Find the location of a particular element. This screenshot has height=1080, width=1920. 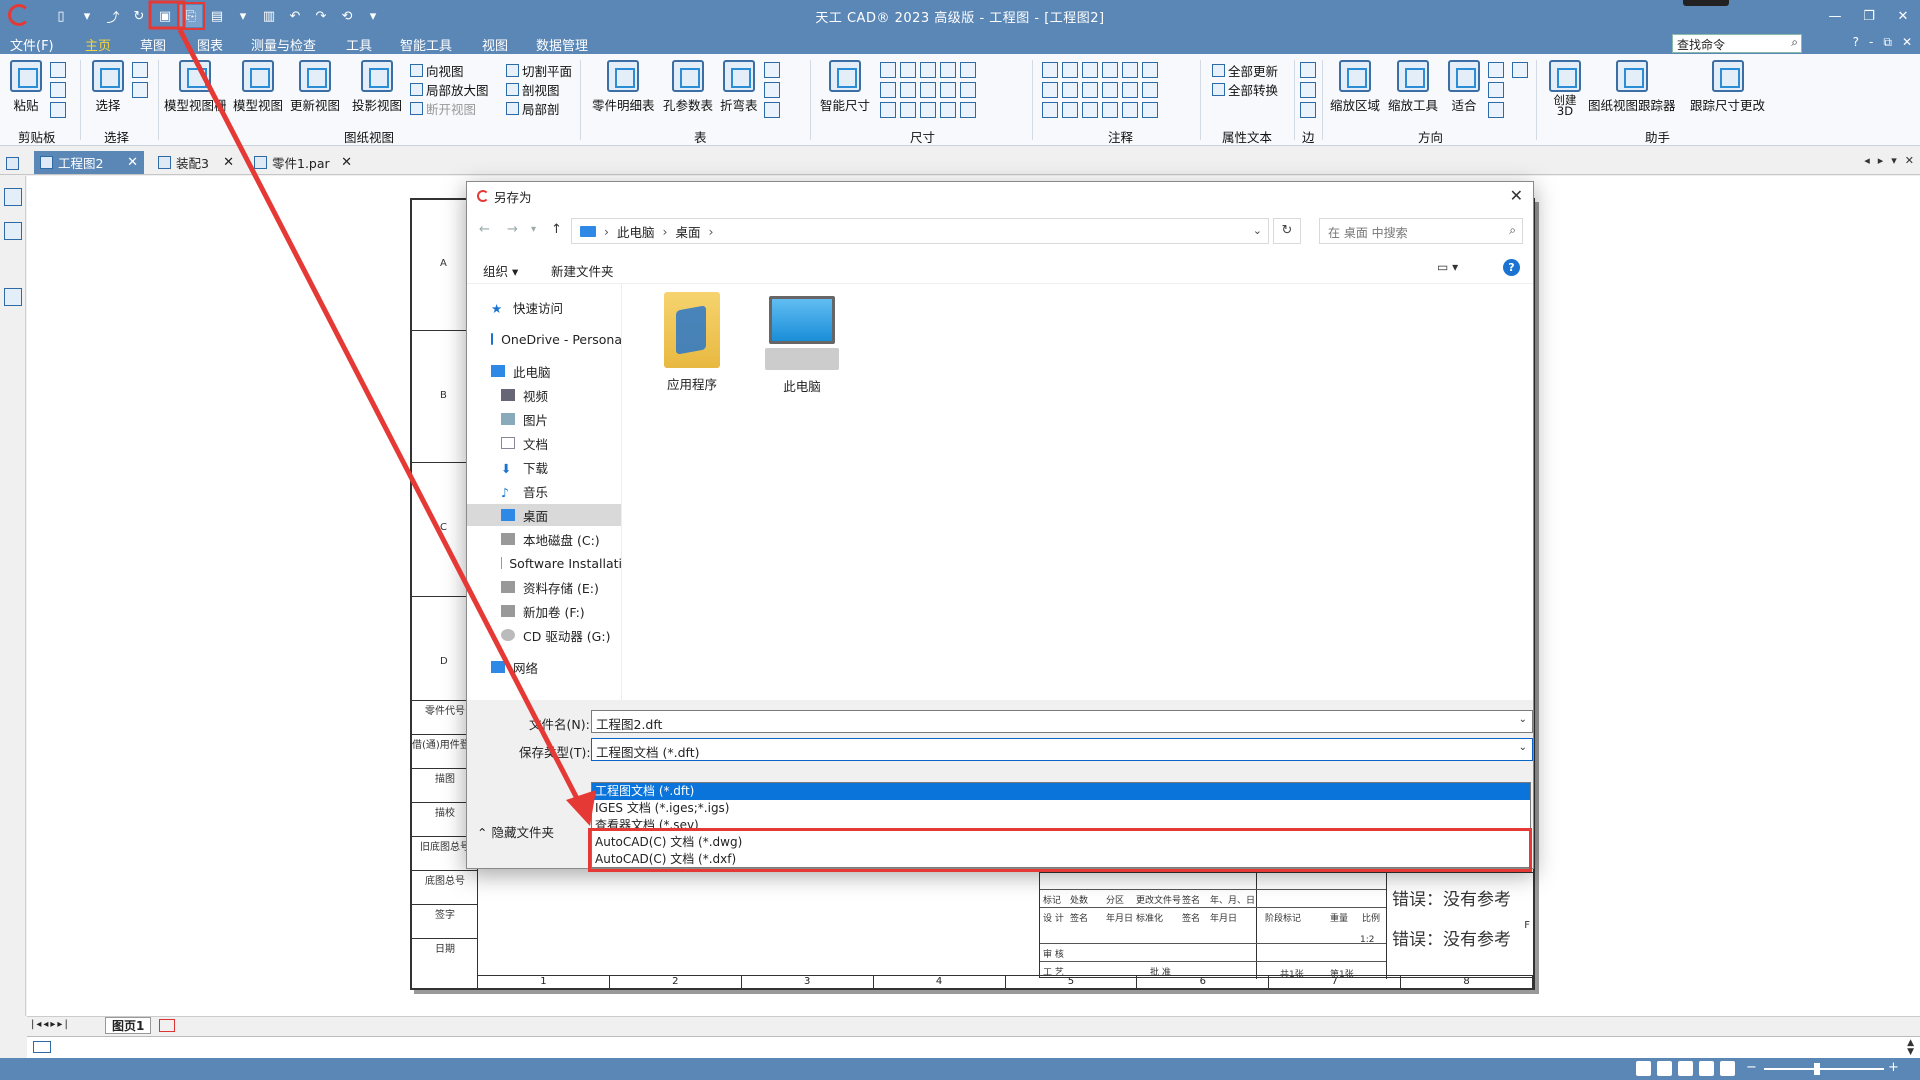

tab-assembly3: 装配3 ✕ is located at coordinates (196, 162).